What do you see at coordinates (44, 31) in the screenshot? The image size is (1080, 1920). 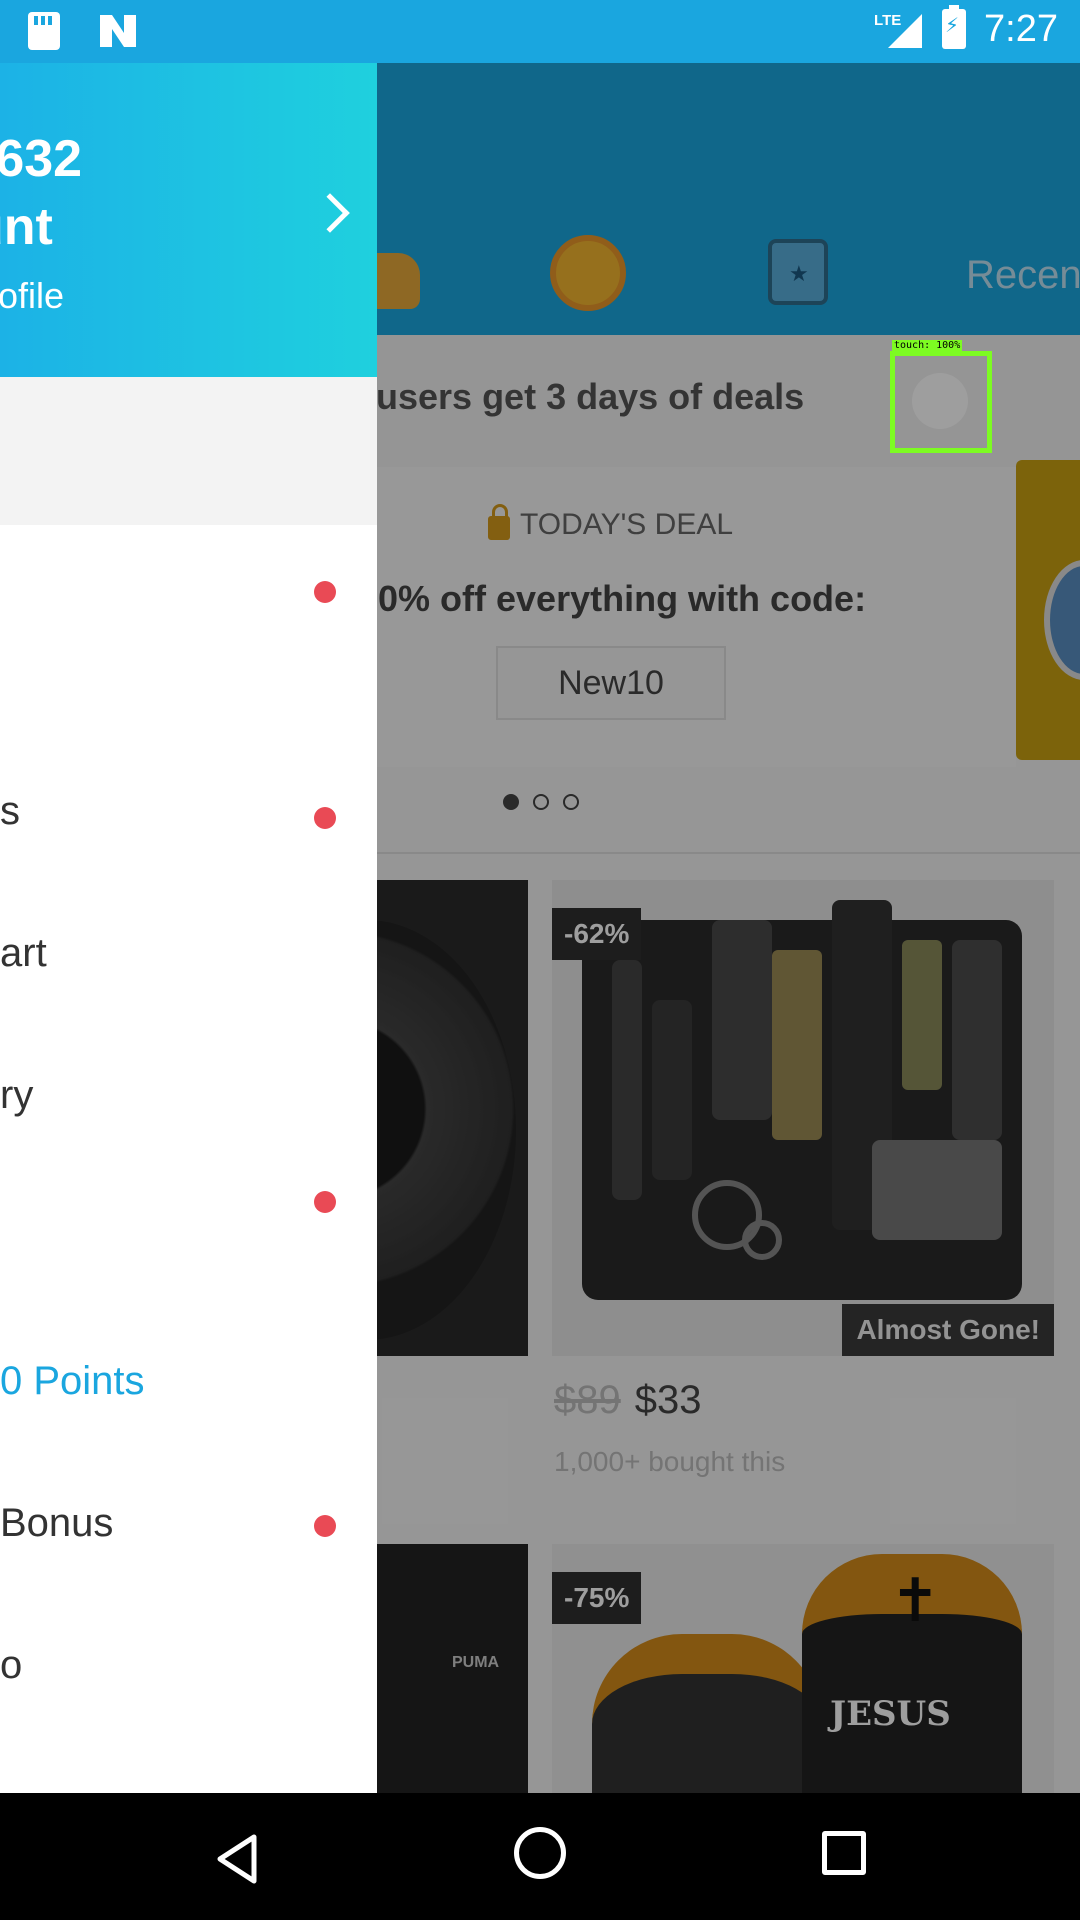 I see `sd-card-icon` at bounding box center [44, 31].